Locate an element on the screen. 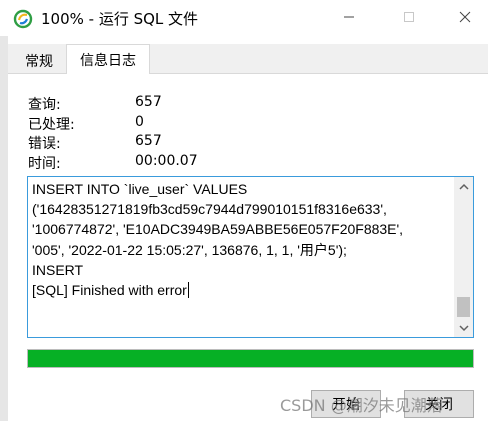 The height and width of the screenshot is (421, 488). stat-value: 00:00.07 is located at coordinates (166, 160).